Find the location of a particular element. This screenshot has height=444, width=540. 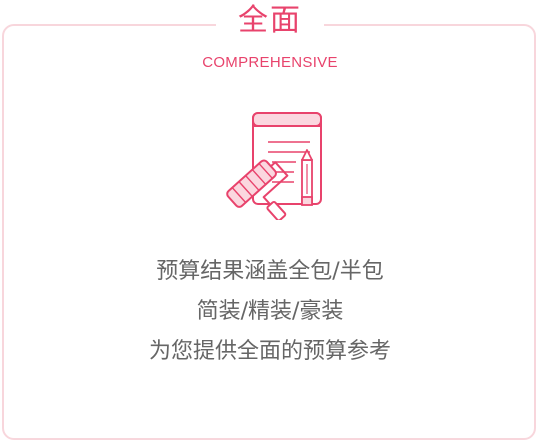

feature-subtitle: COMPREHENSIVE is located at coordinates (270, 62).